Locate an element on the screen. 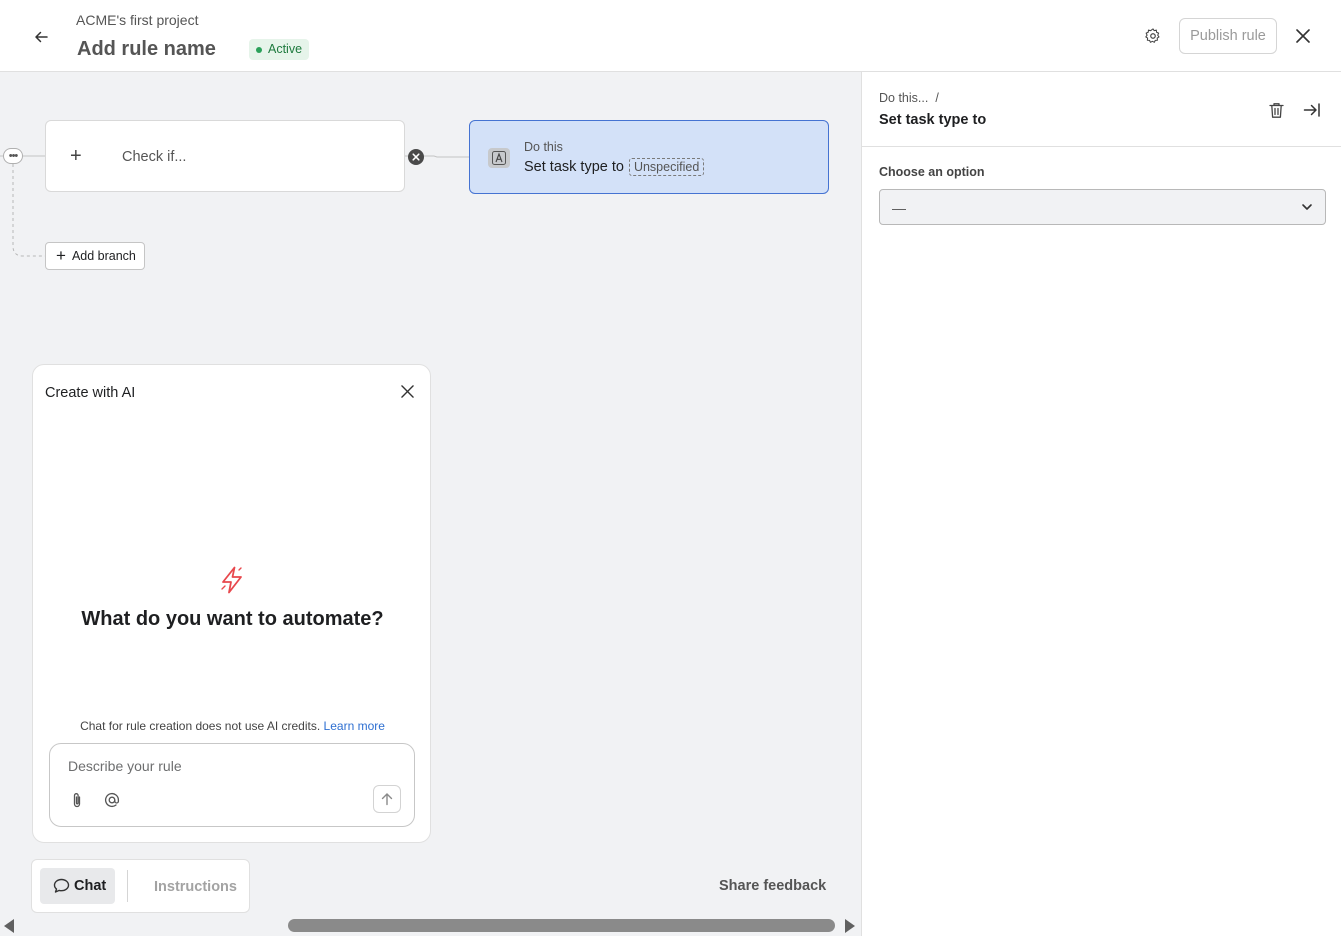 The image size is (1341, 936). attach-button is located at coordinates (77, 800).